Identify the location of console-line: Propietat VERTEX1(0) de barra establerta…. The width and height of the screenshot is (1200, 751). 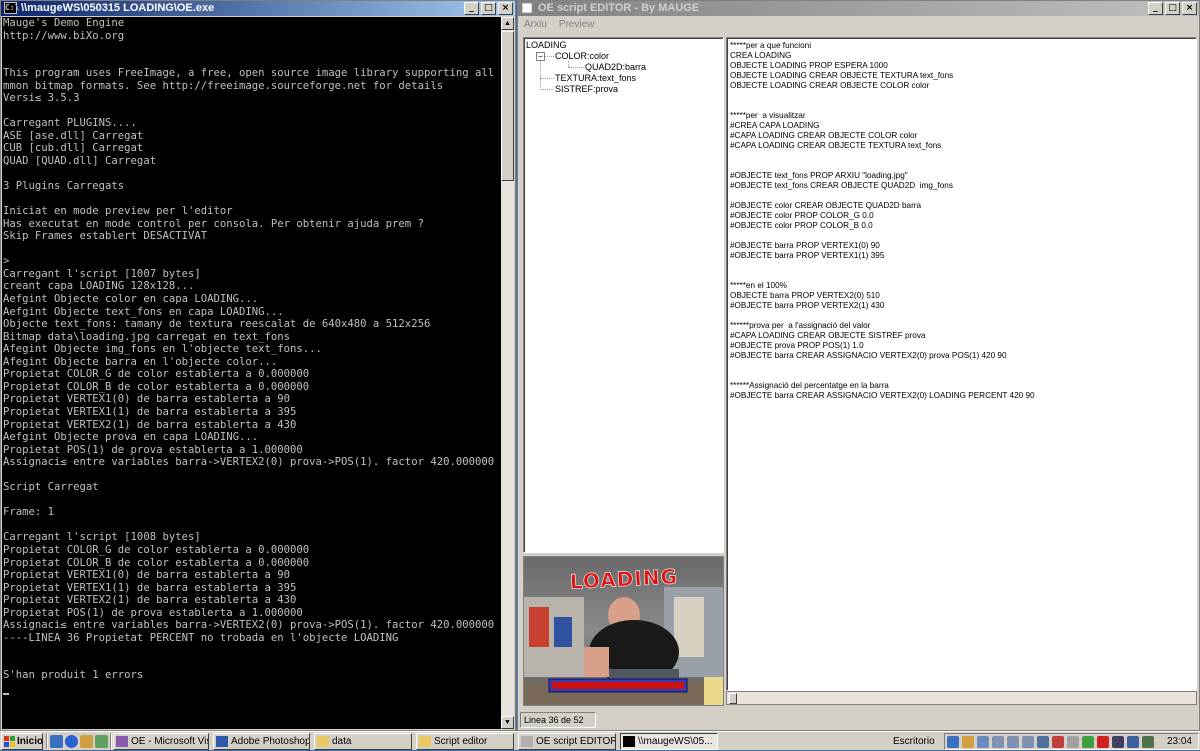
(147, 575).